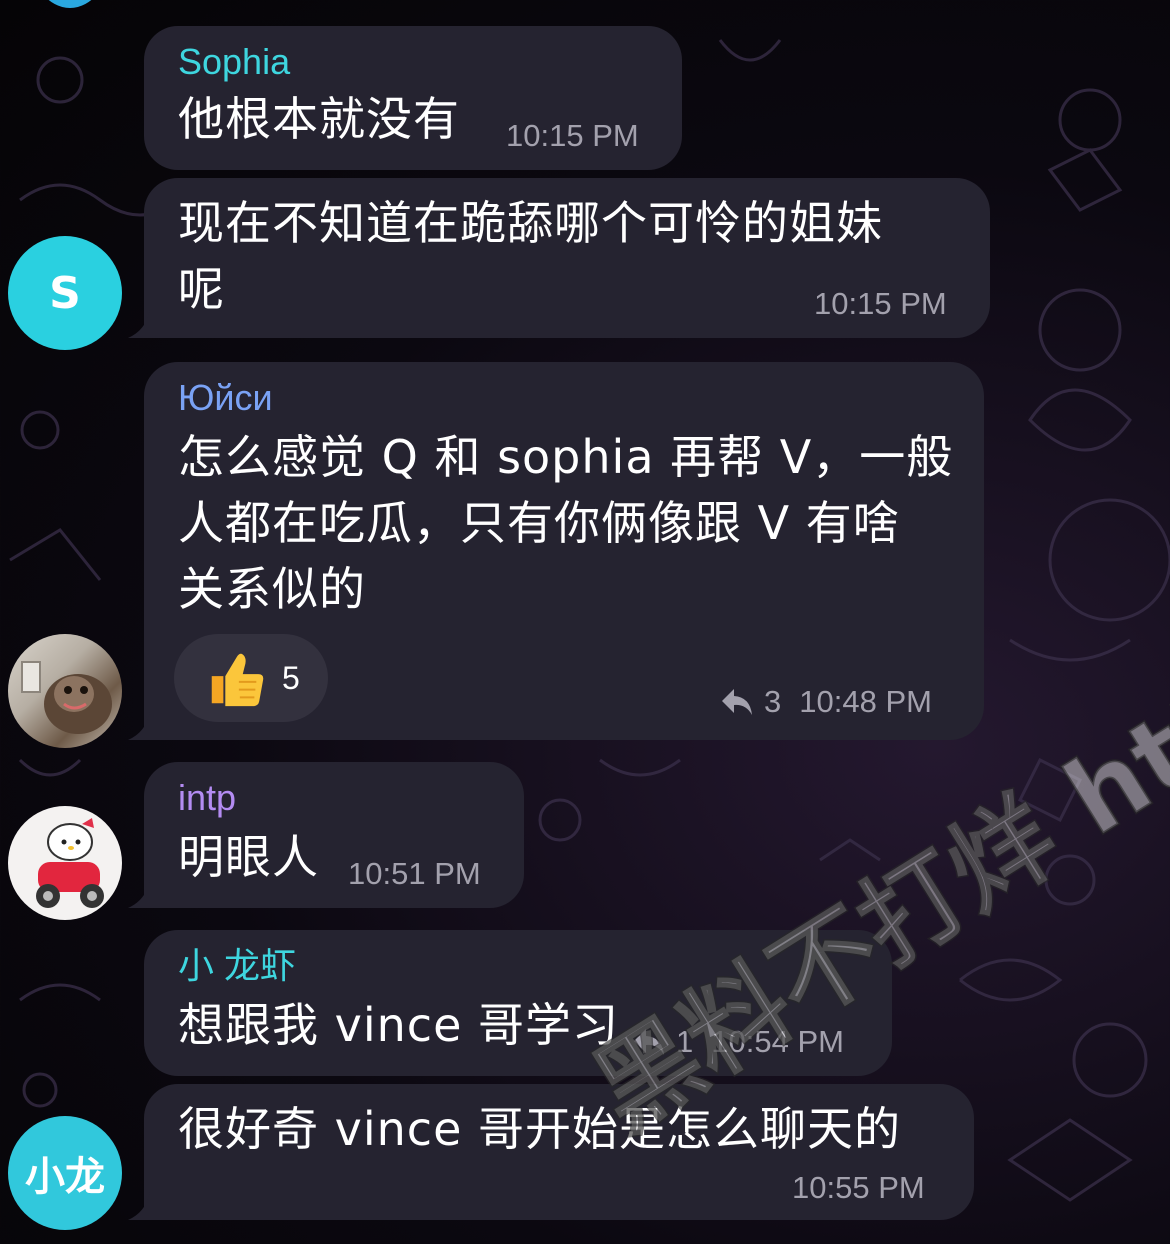 The height and width of the screenshot is (1244, 1170). What do you see at coordinates (414, 873) in the screenshot?
I see `message-time: 10:51 PM` at bounding box center [414, 873].